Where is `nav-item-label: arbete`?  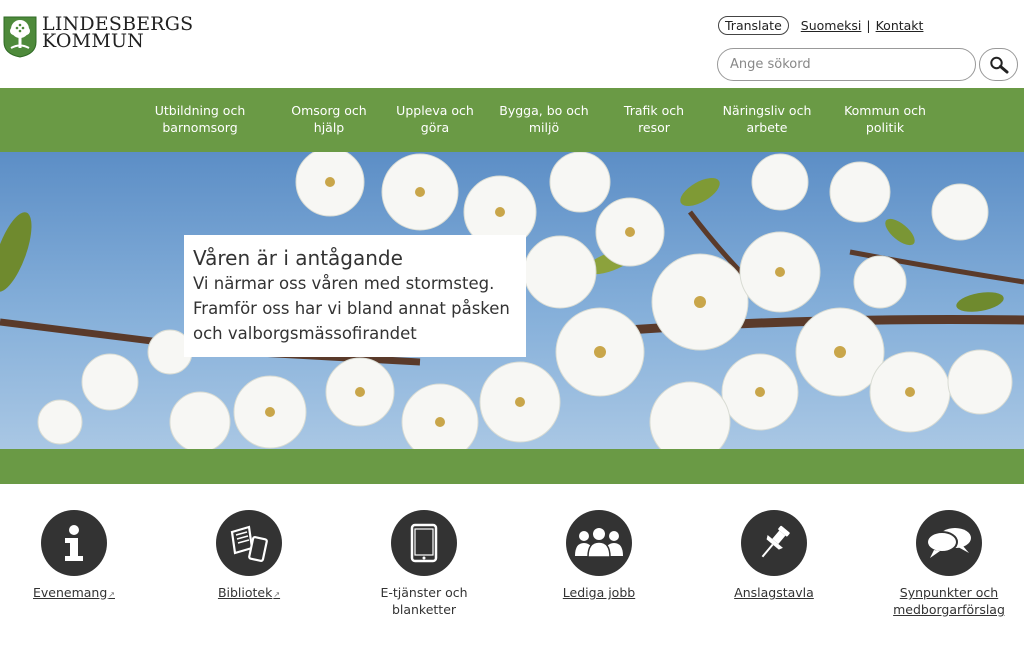 nav-item-label: arbete is located at coordinates (767, 127).